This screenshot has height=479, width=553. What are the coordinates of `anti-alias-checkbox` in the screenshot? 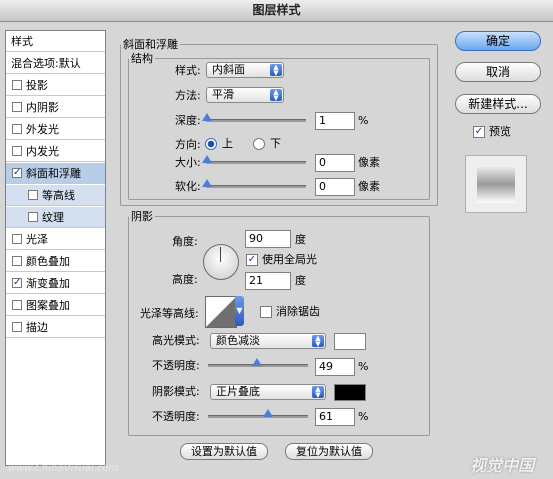 It's located at (266, 312).